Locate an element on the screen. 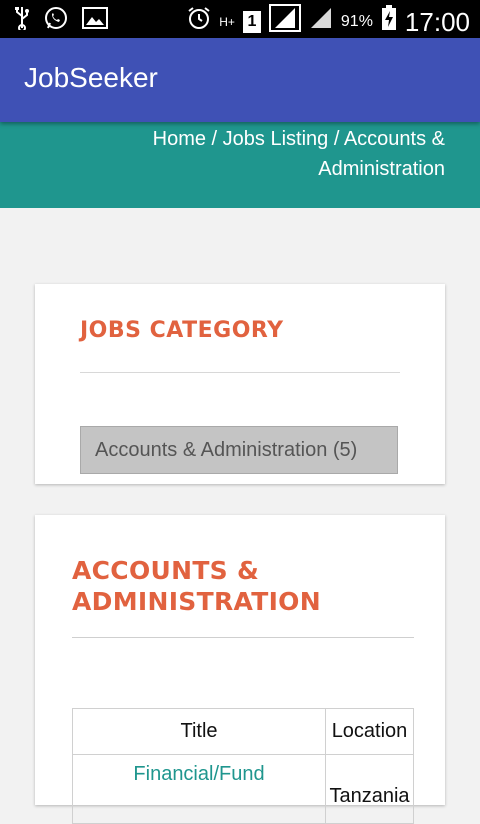 The image size is (480, 824). usb-icon is located at coordinates (22, 21).